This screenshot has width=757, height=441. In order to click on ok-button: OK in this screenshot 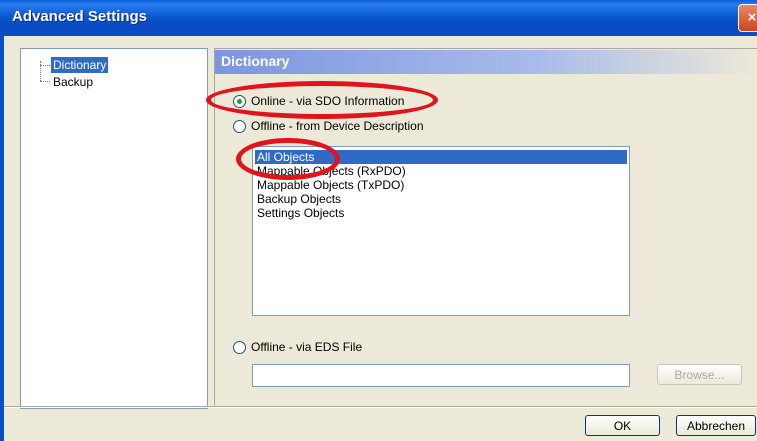, I will do `click(622, 425)`.